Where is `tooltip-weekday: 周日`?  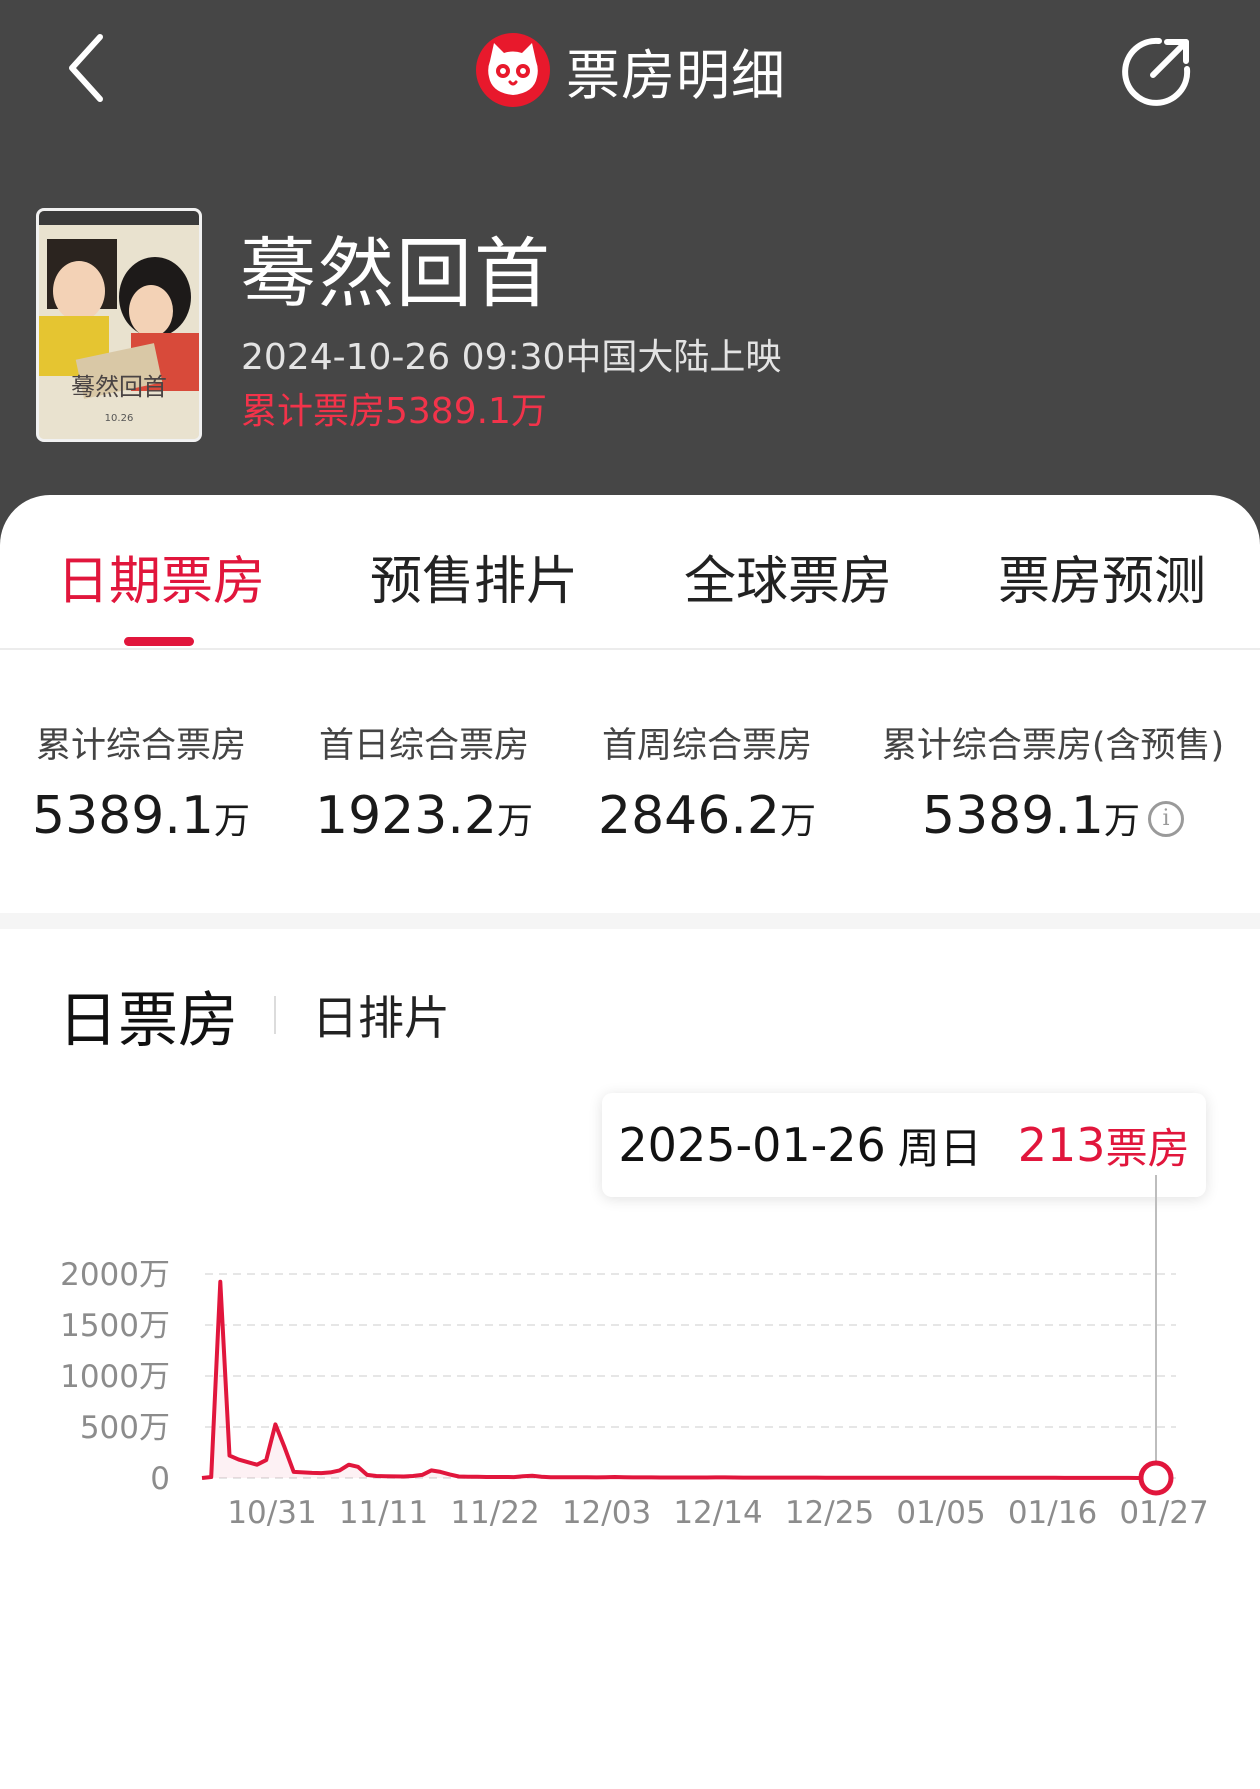
tooltip-weekday: 周日 is located at coordinates (939, 1148).